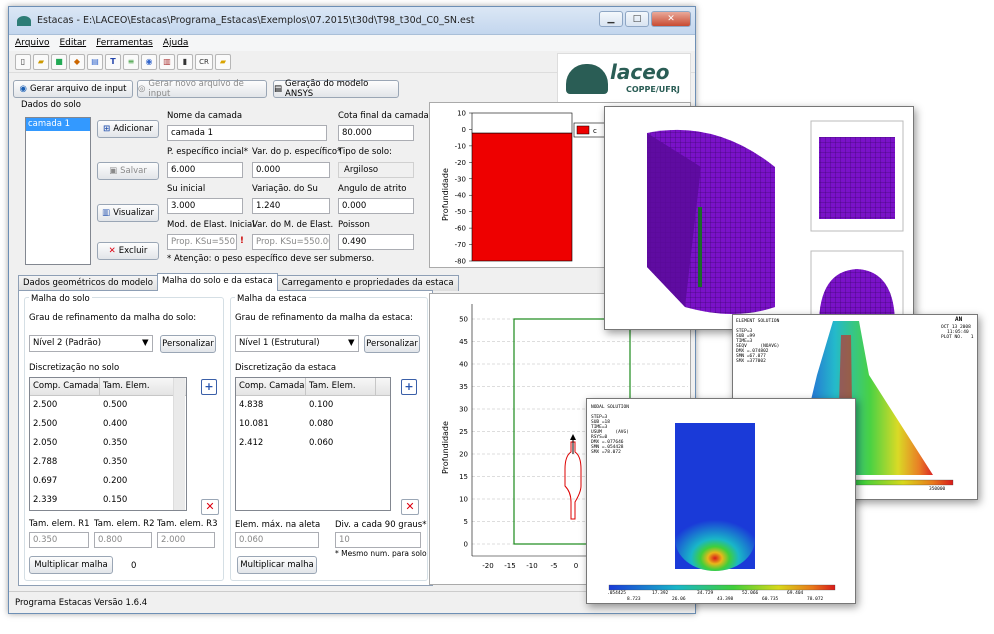  I want to click on text-icon: T, so click(113, 61).